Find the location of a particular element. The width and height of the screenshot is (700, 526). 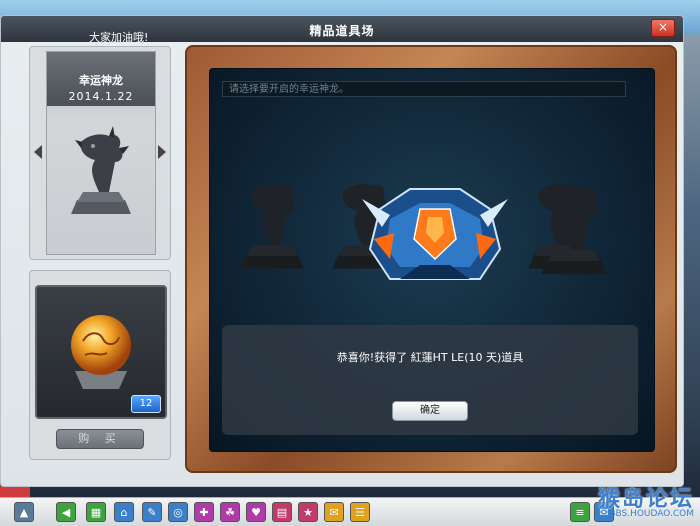

back-icon: ◀ is located at coordinates (66, 512).